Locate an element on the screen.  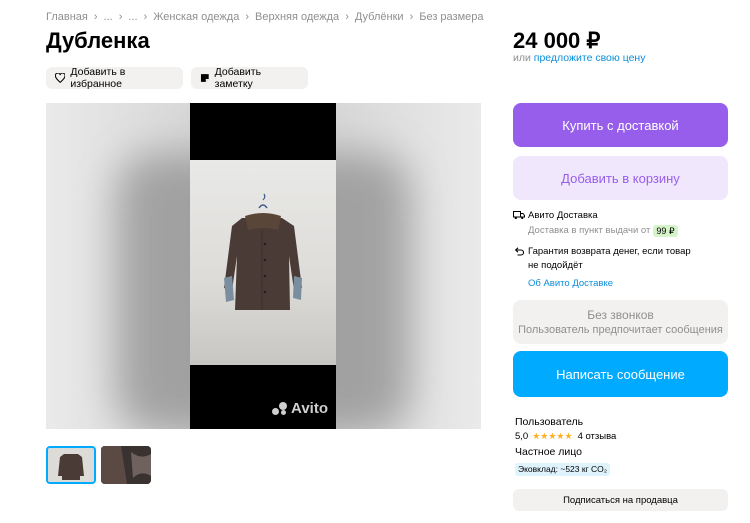
pickup-delivery-text: Доставка в пункт выдачи от is located at coordinates (589, 230).